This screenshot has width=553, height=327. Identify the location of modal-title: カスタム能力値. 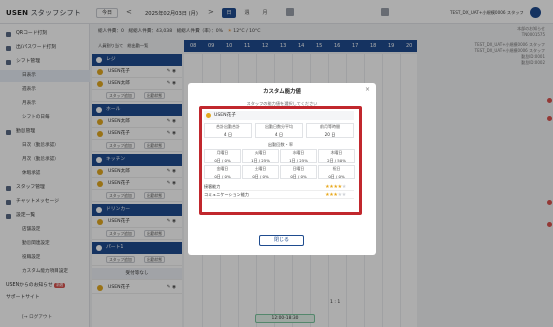
(282, 92).